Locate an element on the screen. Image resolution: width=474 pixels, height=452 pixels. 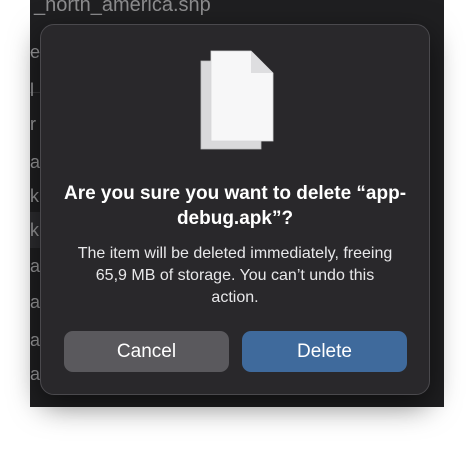
delete-button: Delete is located at coordinates (324, 351).